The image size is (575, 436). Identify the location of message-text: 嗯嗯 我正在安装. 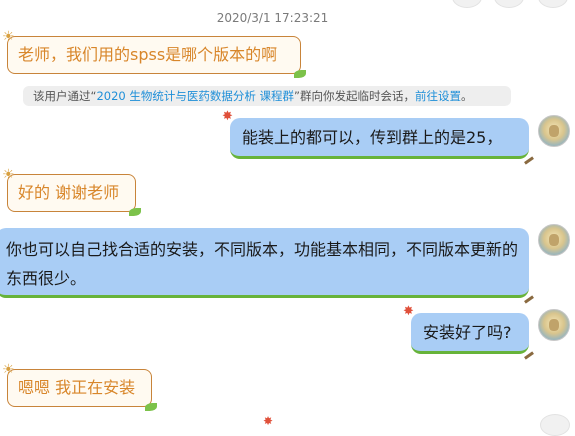
(77, 387).